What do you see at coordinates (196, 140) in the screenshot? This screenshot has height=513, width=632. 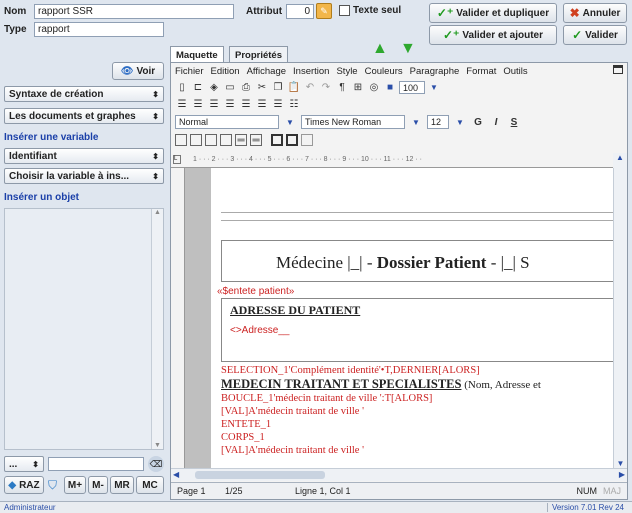 I see `border-left-icon` at bounding box center [196, 140].